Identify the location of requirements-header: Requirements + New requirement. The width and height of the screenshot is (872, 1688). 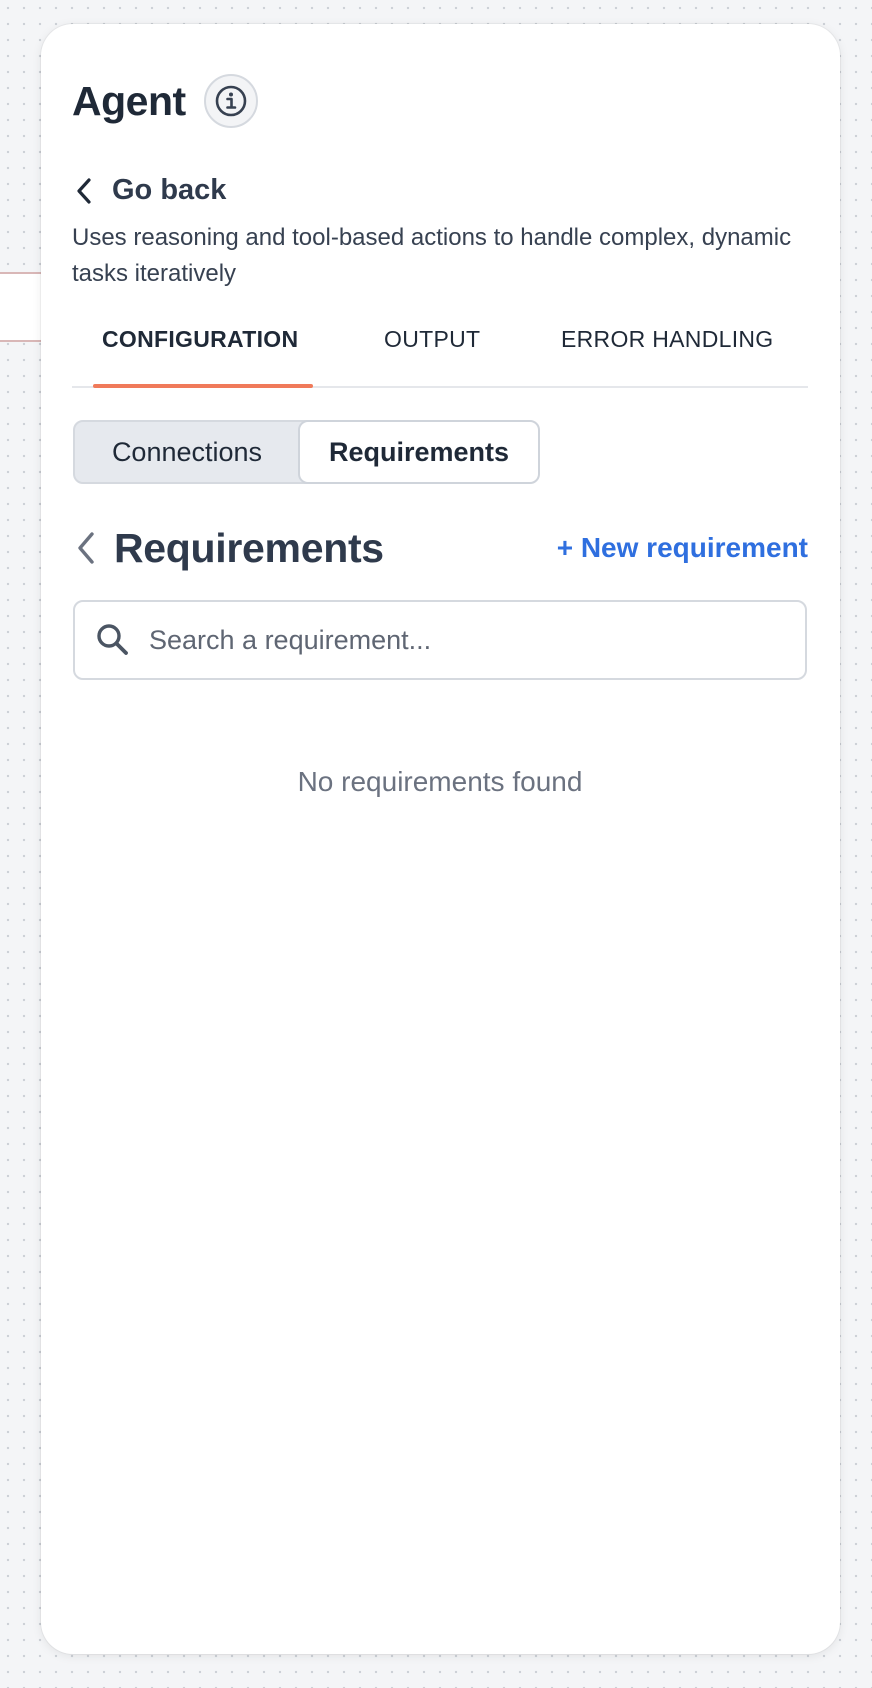
(440, 548).